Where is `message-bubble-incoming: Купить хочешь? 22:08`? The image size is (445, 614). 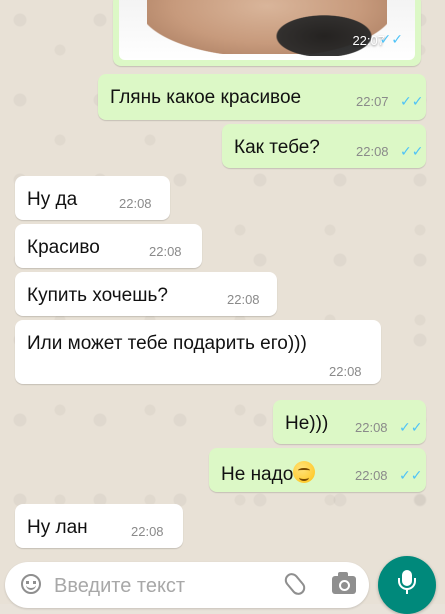
message-bubble-incoming: Купить хочешь? 22:08 is located at coordinates (146, 294).